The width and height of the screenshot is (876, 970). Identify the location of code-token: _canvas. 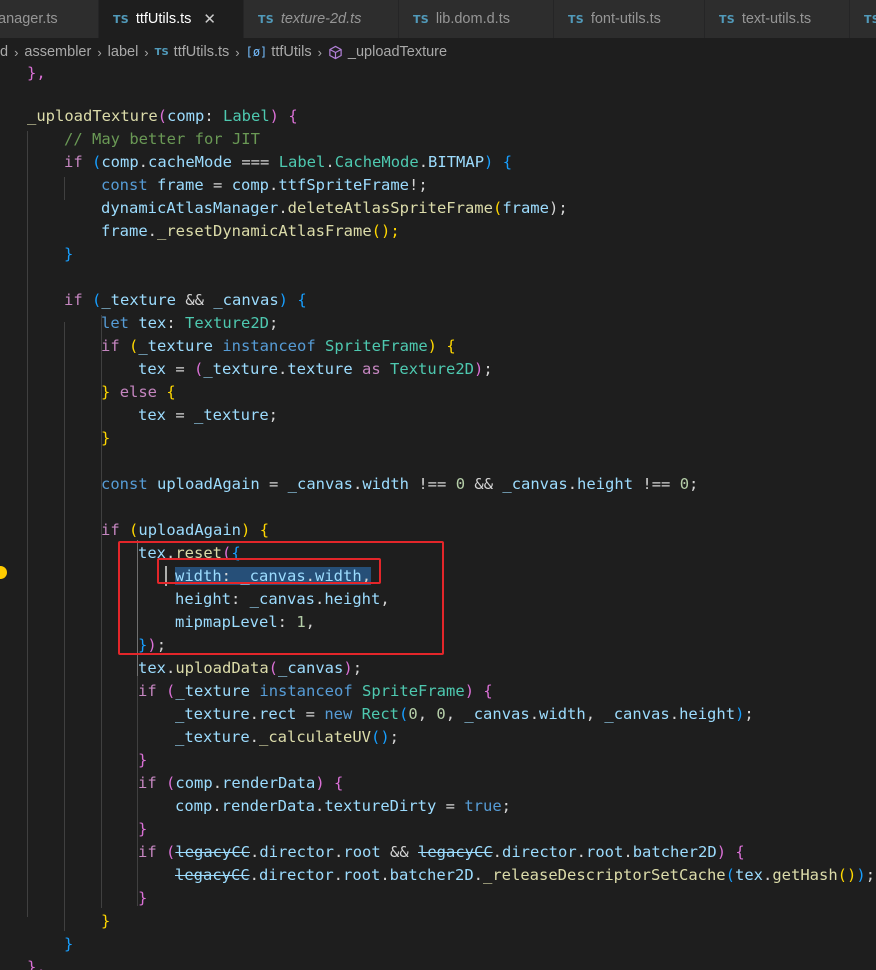
(535, 484).